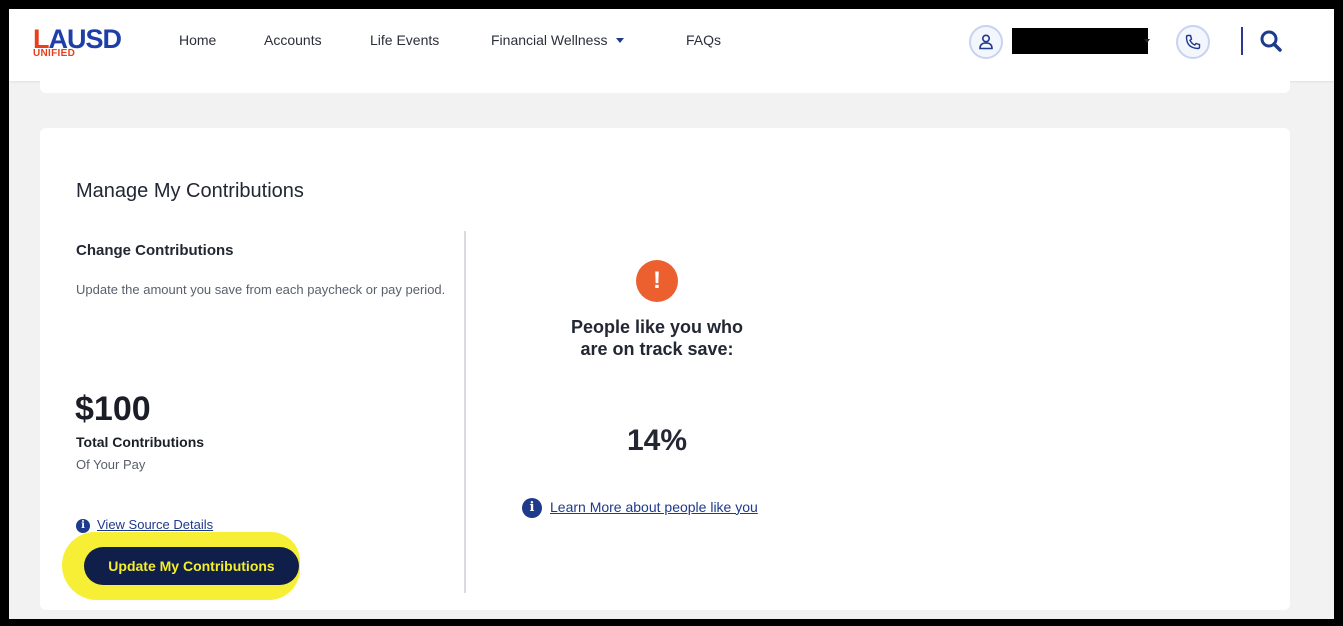 This screenshot has height=626, width=1343. What do you see at coordinates (665, 87) in the screenshot?
I see `previous-card-edge` at bounding box center [665, 87].